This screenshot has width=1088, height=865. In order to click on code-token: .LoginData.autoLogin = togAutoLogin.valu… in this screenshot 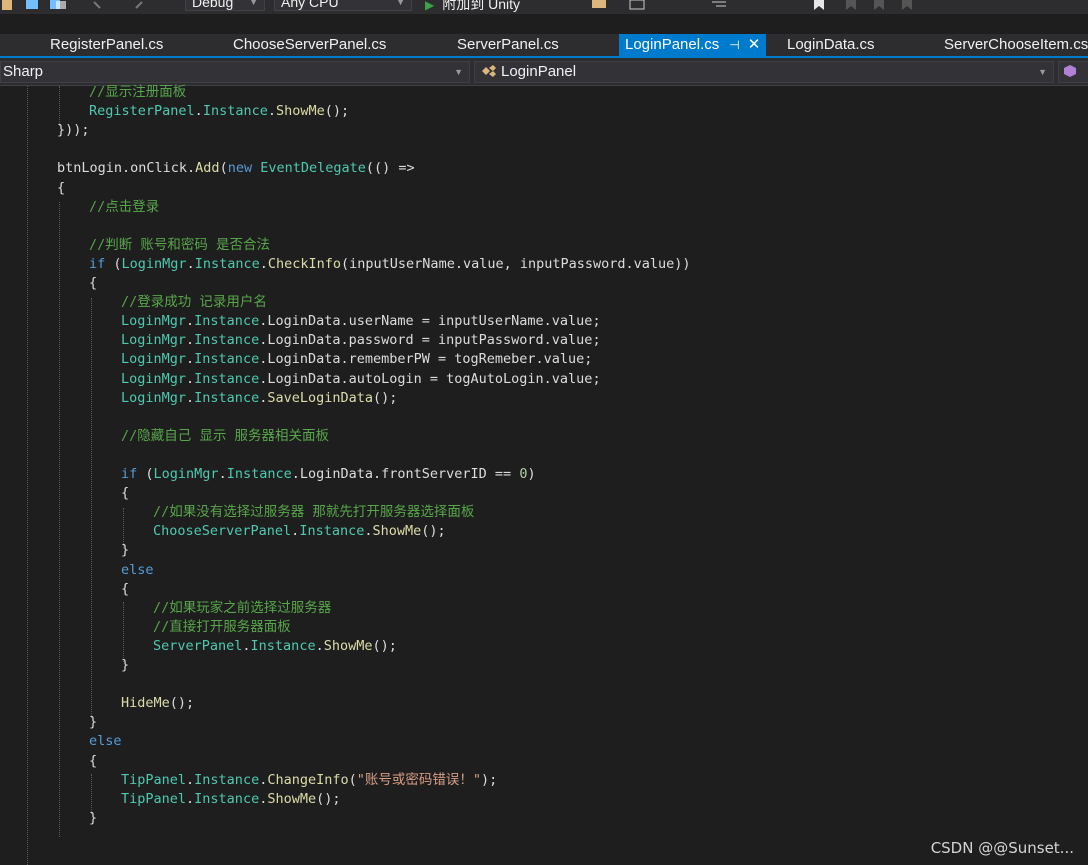, I will do `click(430, 378)`.